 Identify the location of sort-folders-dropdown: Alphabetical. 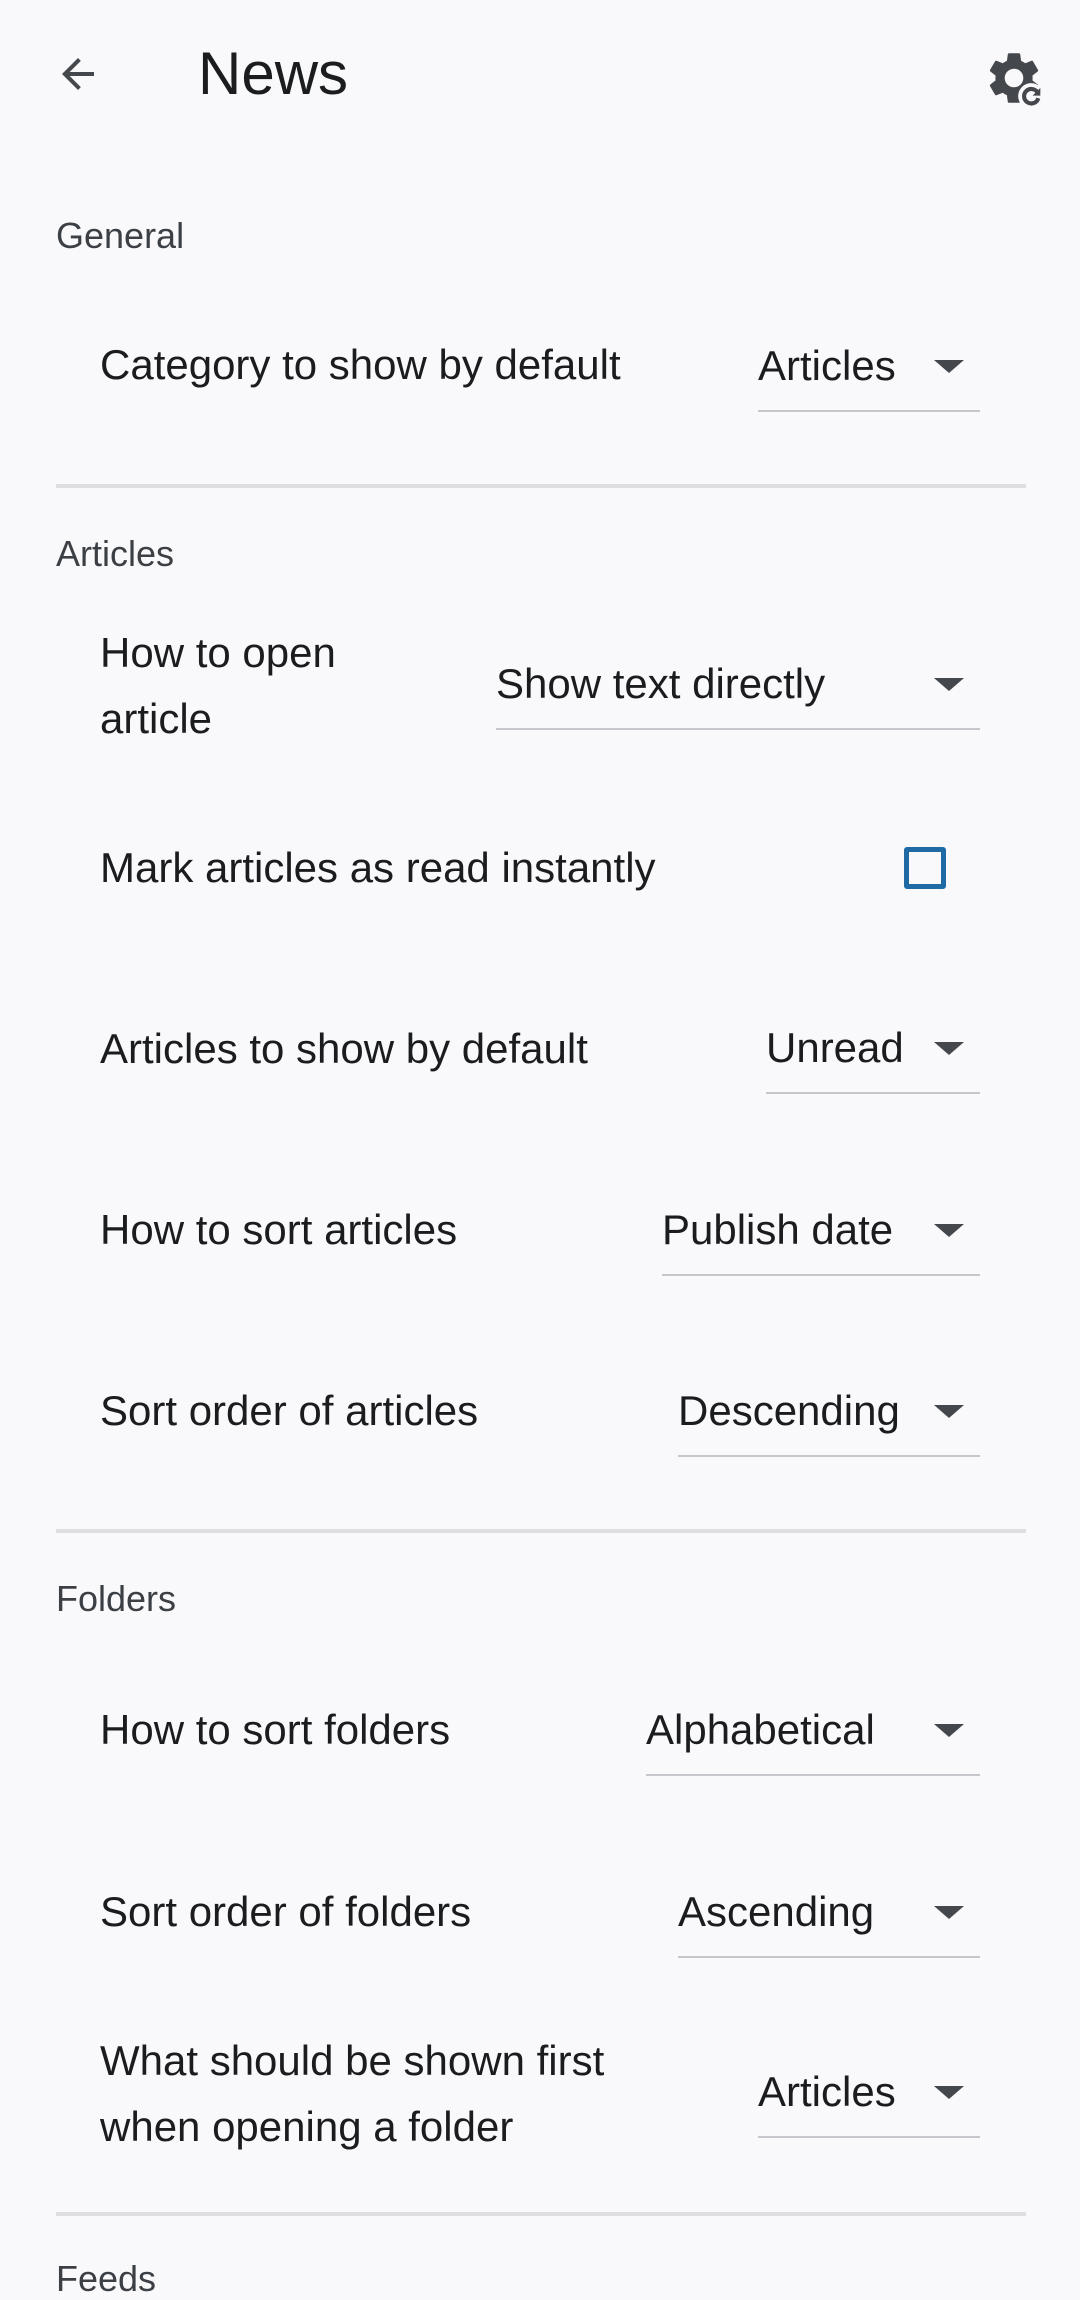
(813, 1731).